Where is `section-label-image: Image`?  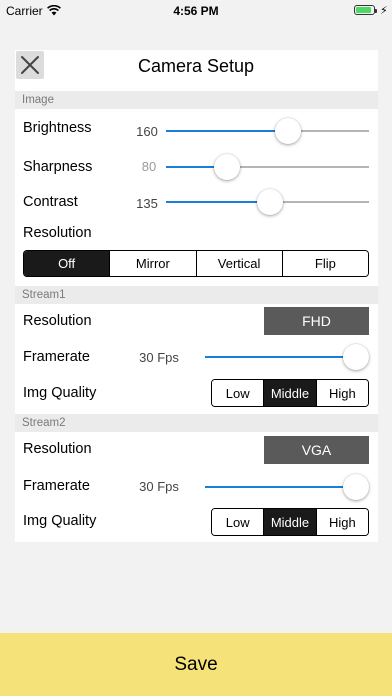 section-label-image: Image is located at coordinates (38, 100).